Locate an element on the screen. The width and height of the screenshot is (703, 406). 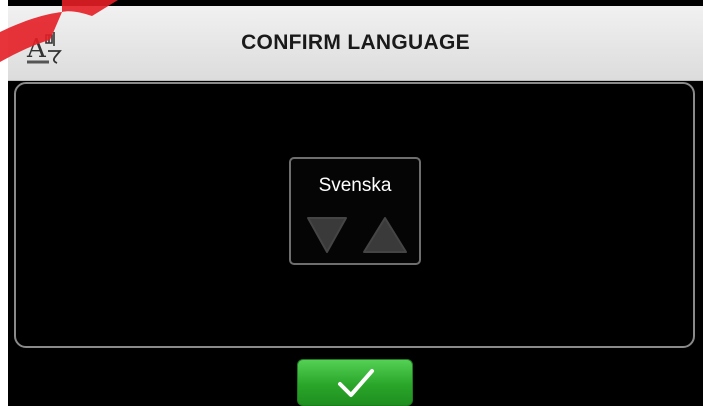
previous-language-button is located at coordinates (327, 235).